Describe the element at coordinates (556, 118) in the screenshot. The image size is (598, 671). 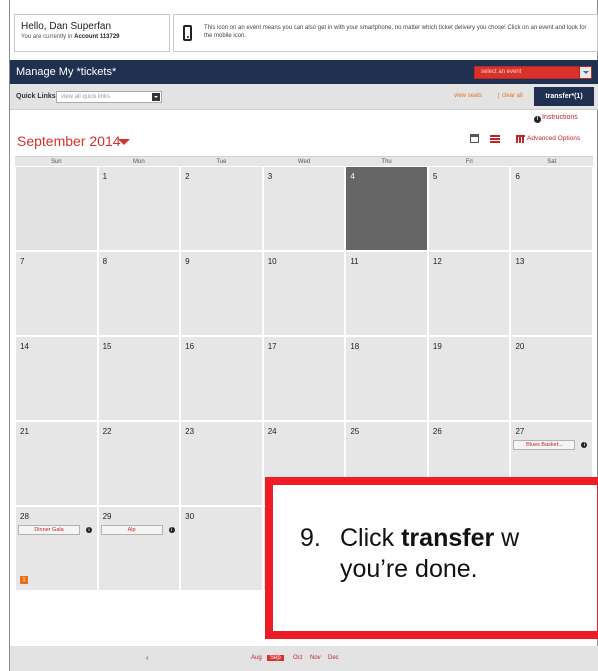
I see `instructions-link: i Instructions` at that location.